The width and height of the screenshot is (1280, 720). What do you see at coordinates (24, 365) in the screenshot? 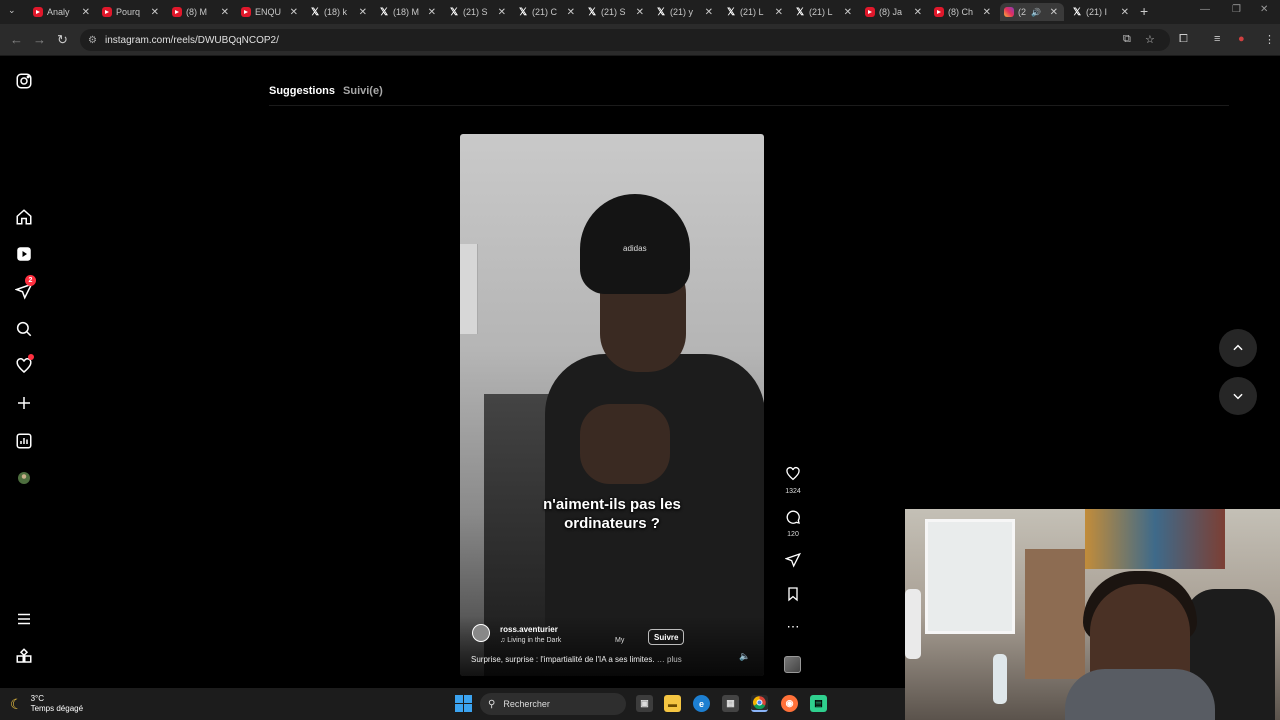
I see `notifications-heart-icon` at bounding box center [24, 365].